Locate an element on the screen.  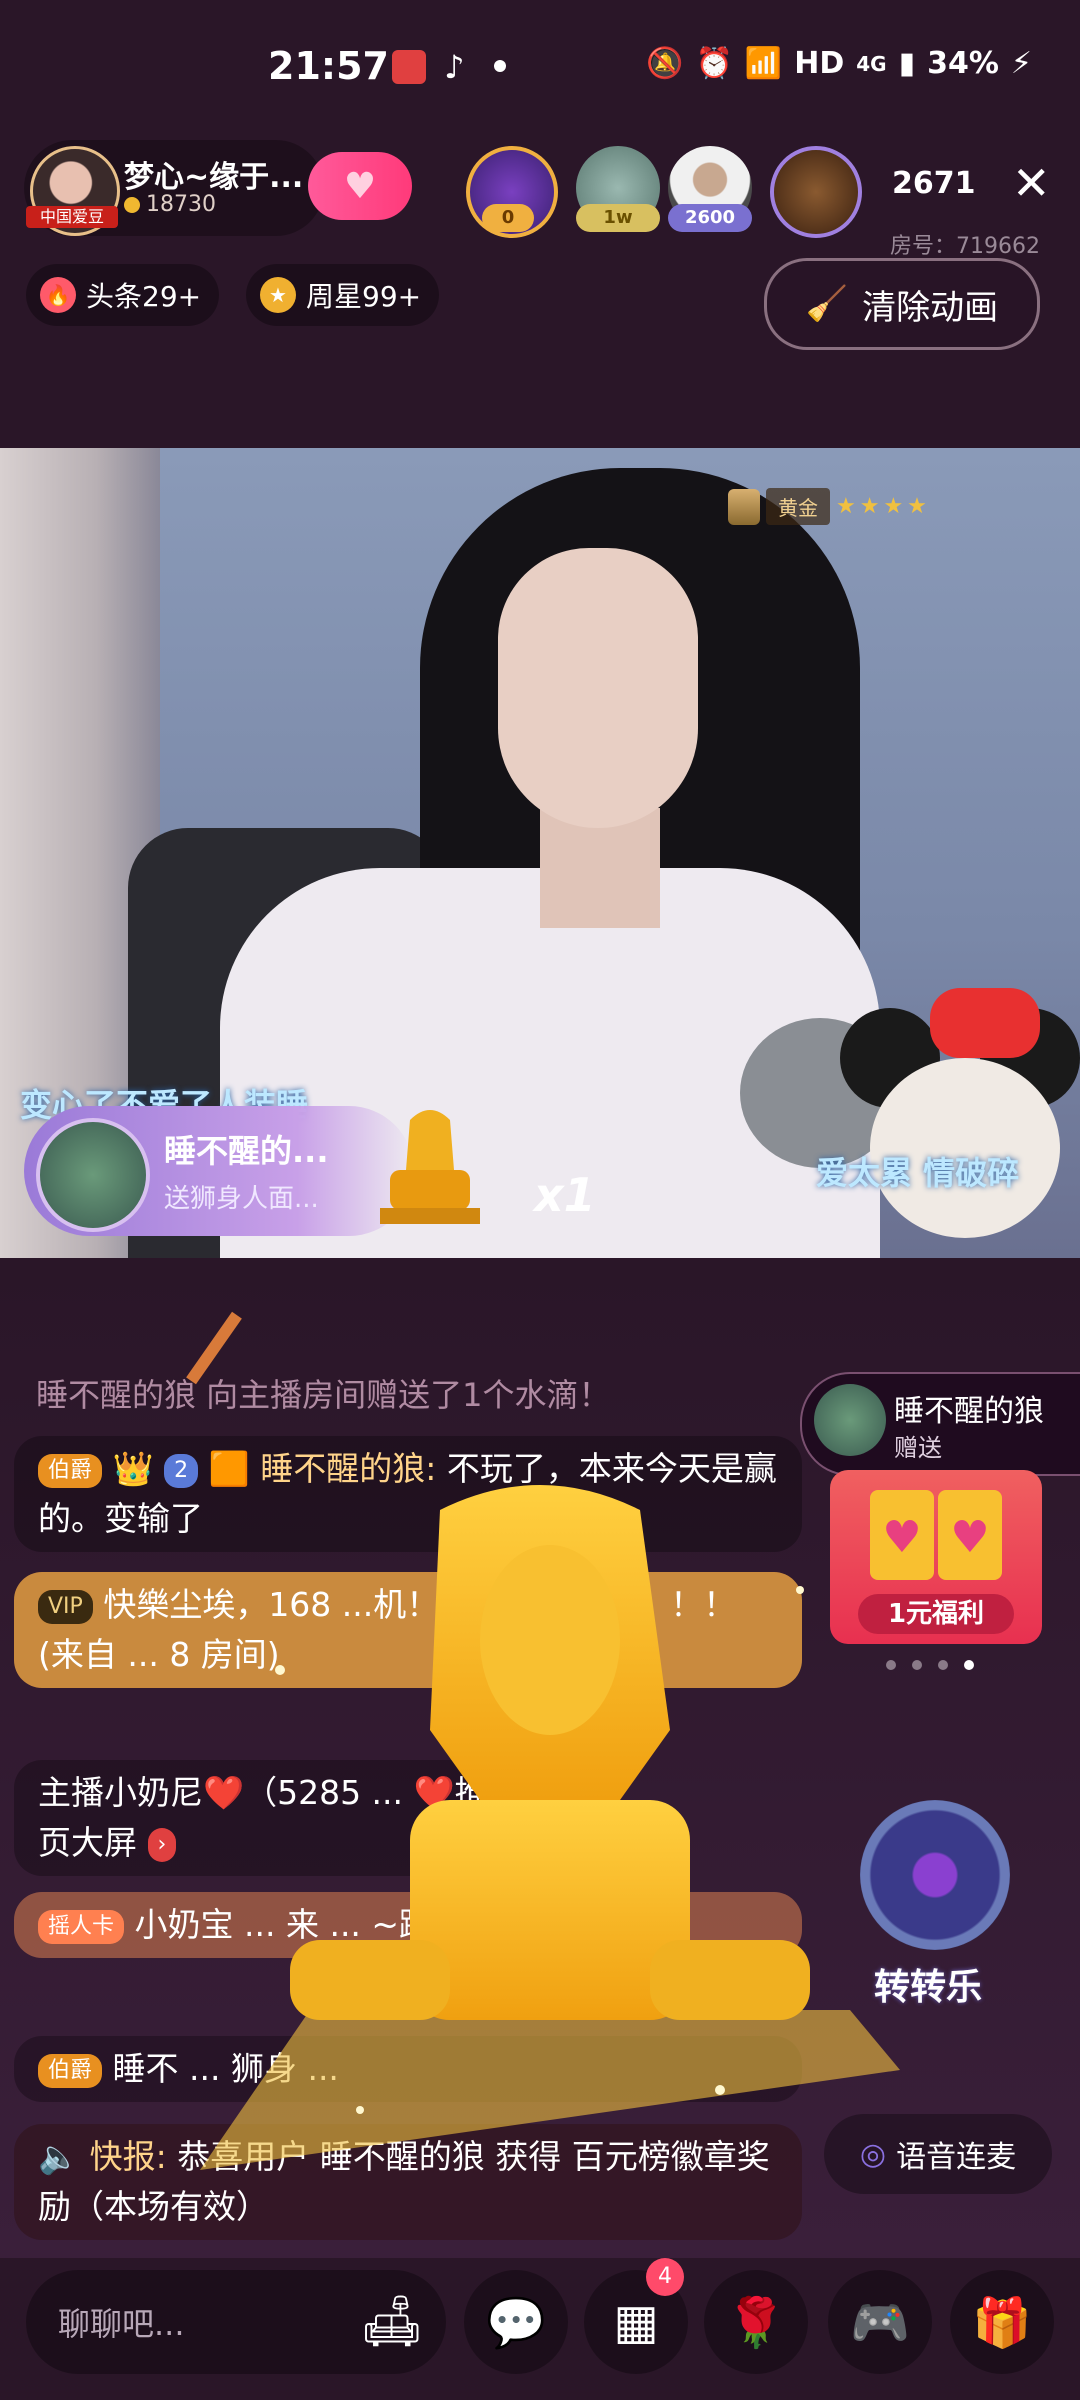
status-time: 21:57 is located at coordinates (328, 66).